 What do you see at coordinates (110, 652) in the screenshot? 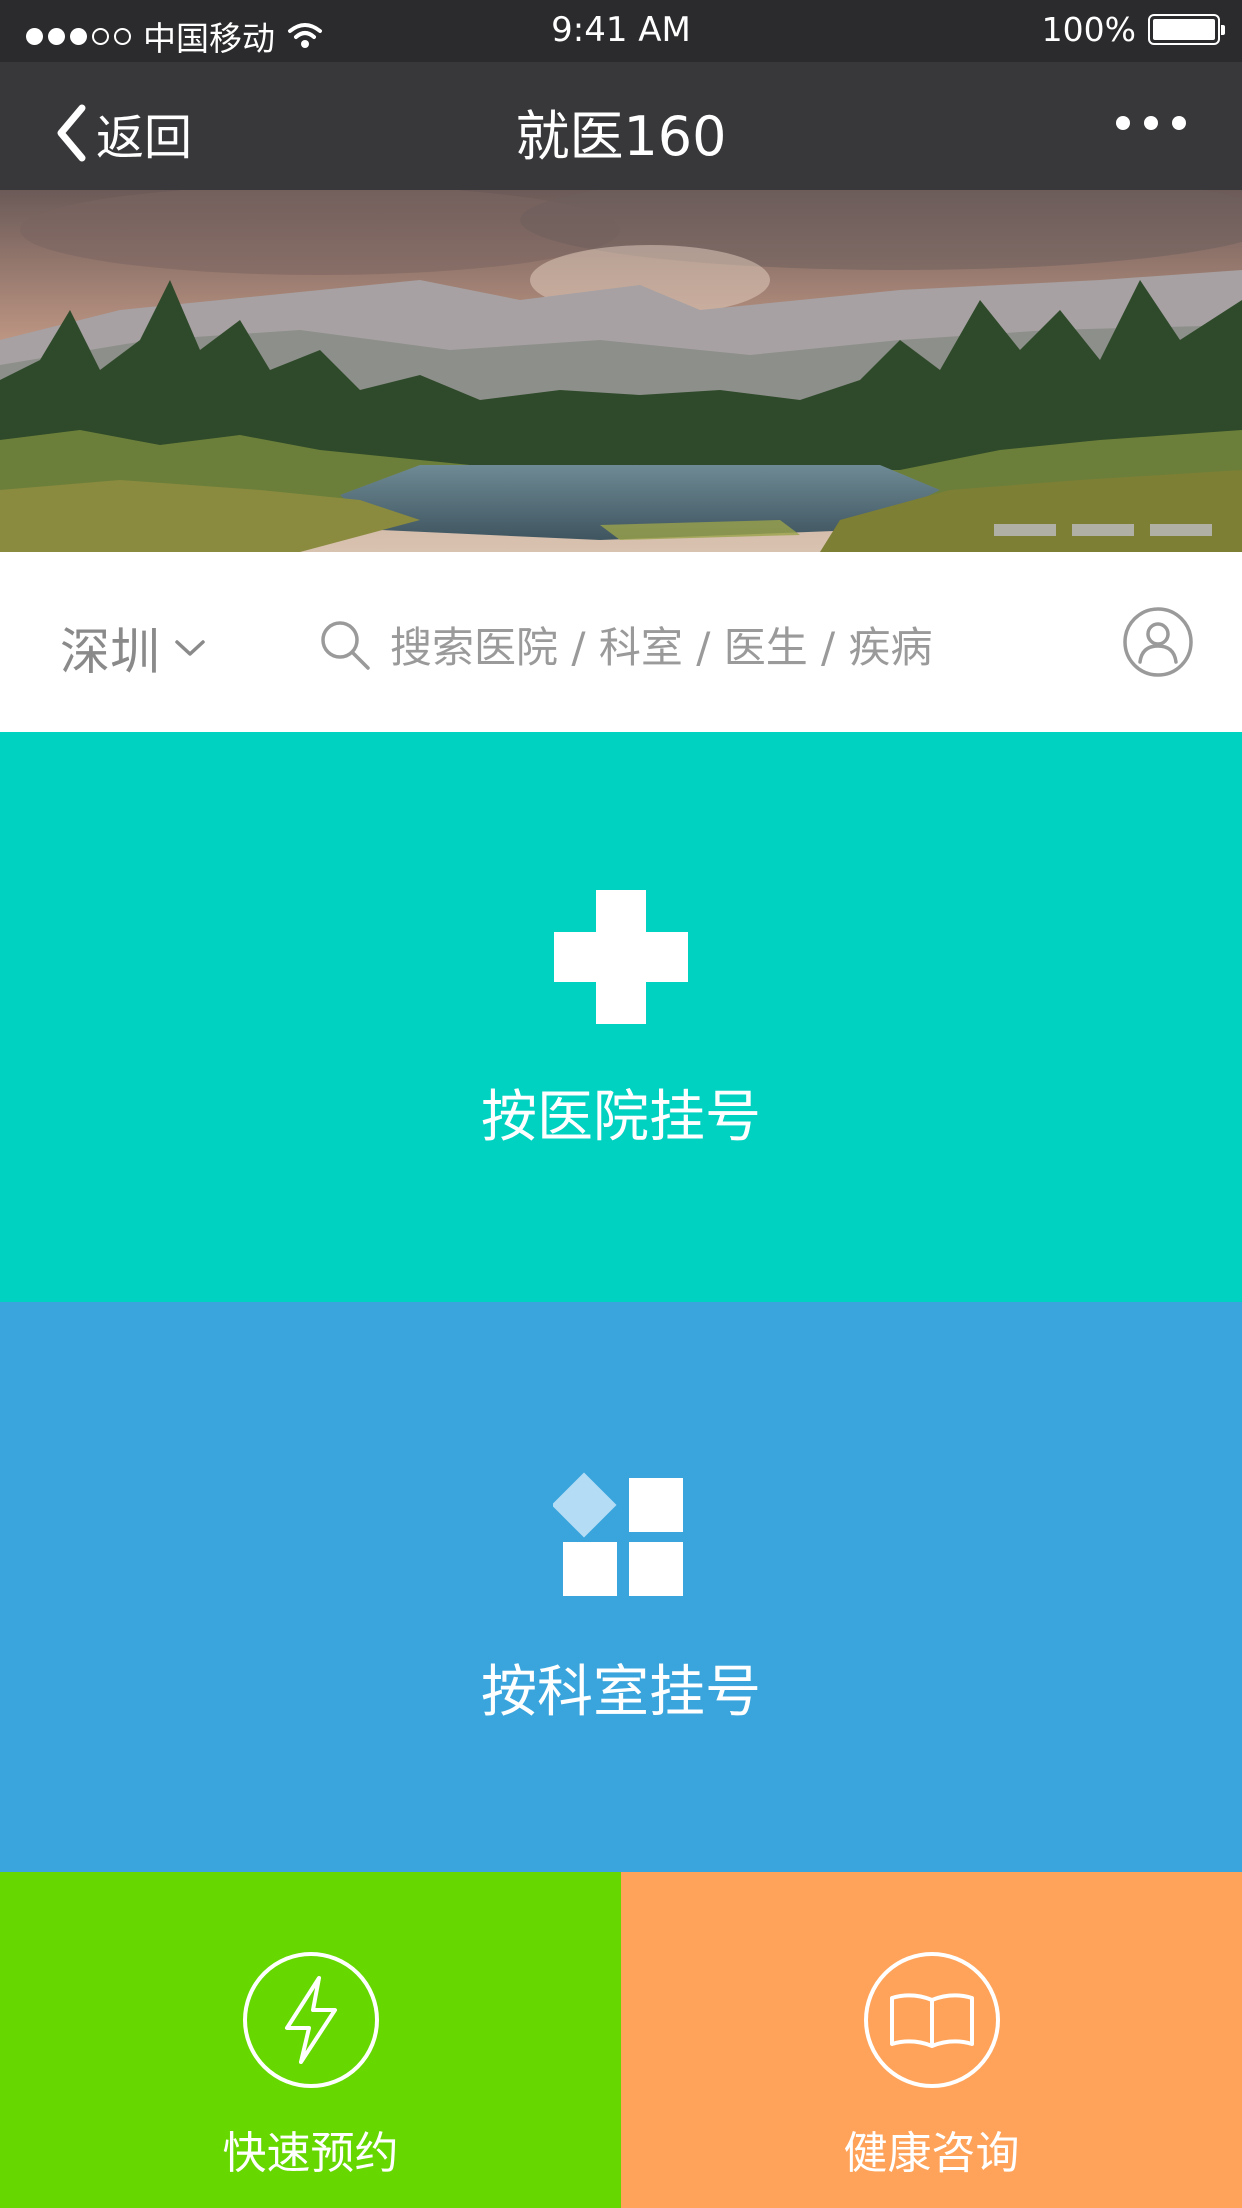
I see `city-label: 深圳` at bounding box center [110, 652].